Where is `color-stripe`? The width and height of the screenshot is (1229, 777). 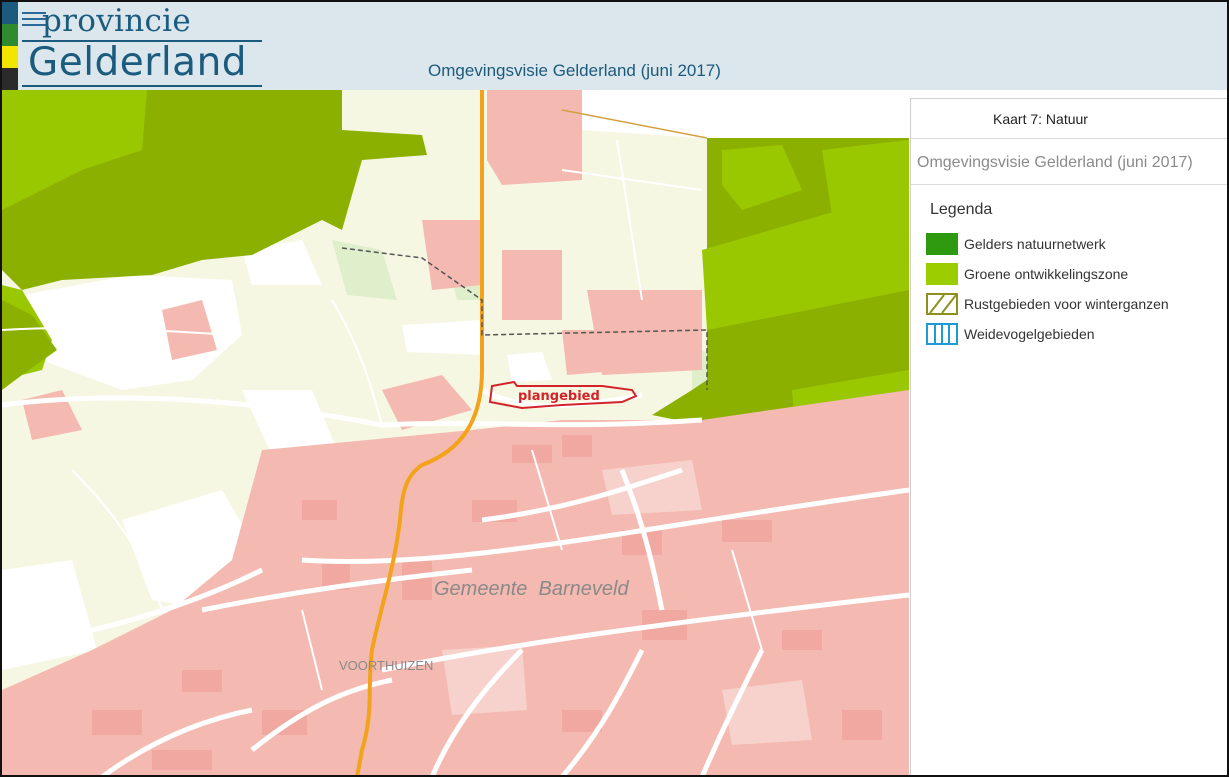 color-stripe is located at coordinates (10, 46).